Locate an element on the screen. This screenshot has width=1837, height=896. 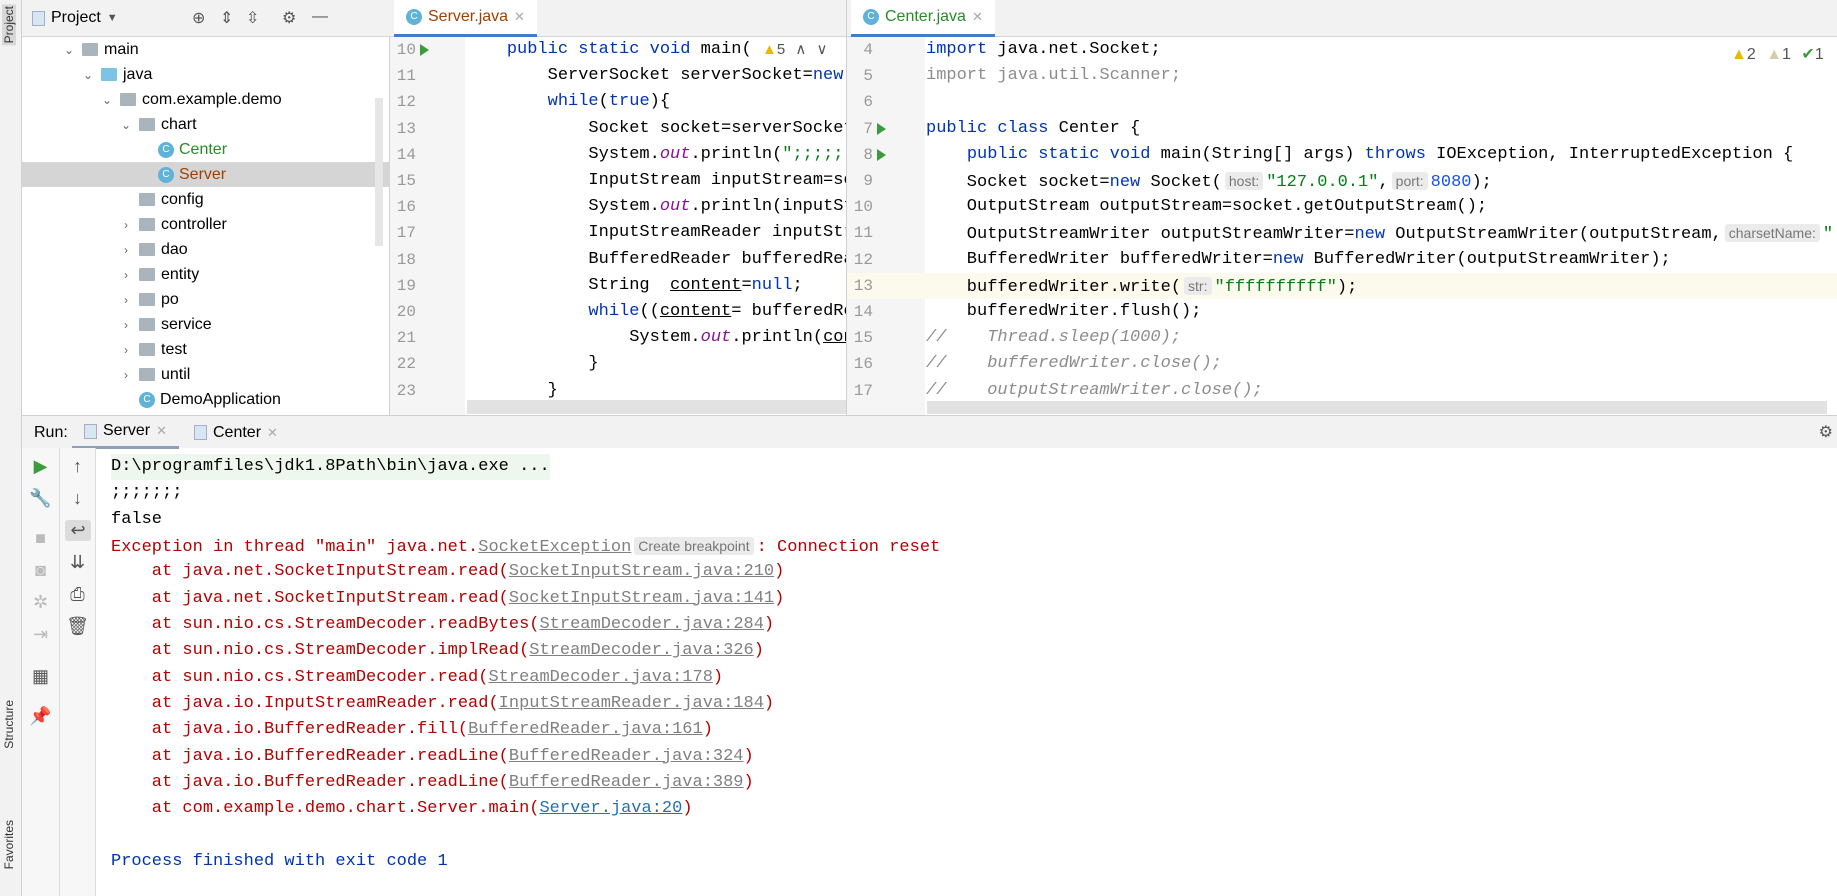
code-line: while(true){ is located at coordinates (568, 102).